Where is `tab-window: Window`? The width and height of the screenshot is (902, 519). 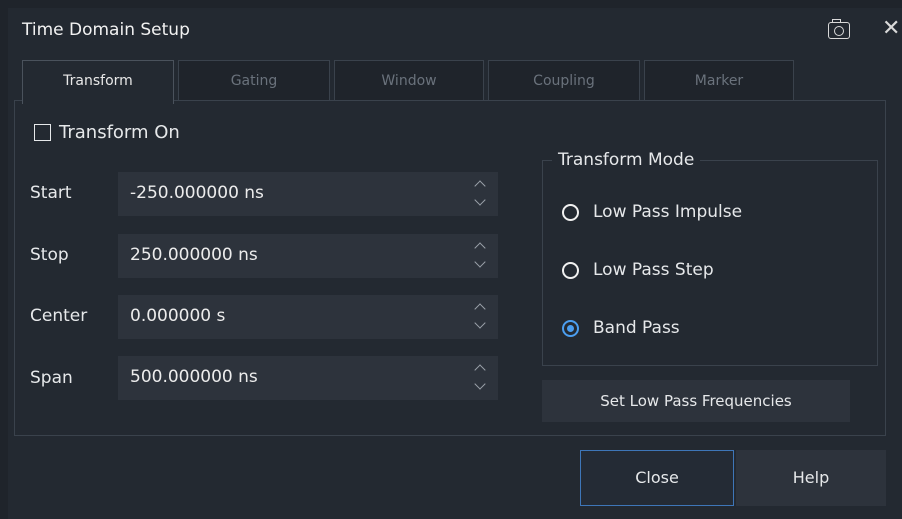
tab-window: Window is located at coordinates (409, 81).